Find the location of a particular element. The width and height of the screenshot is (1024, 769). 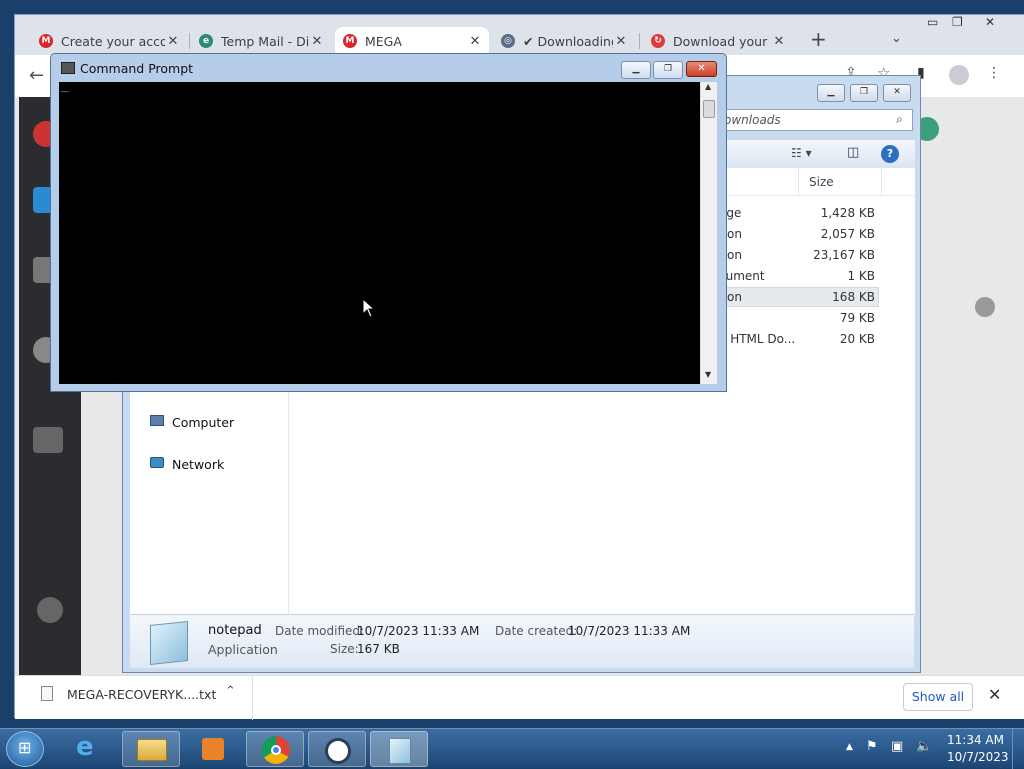

windows-logo-icon: ⊞ is located at coordinates (25, 747).